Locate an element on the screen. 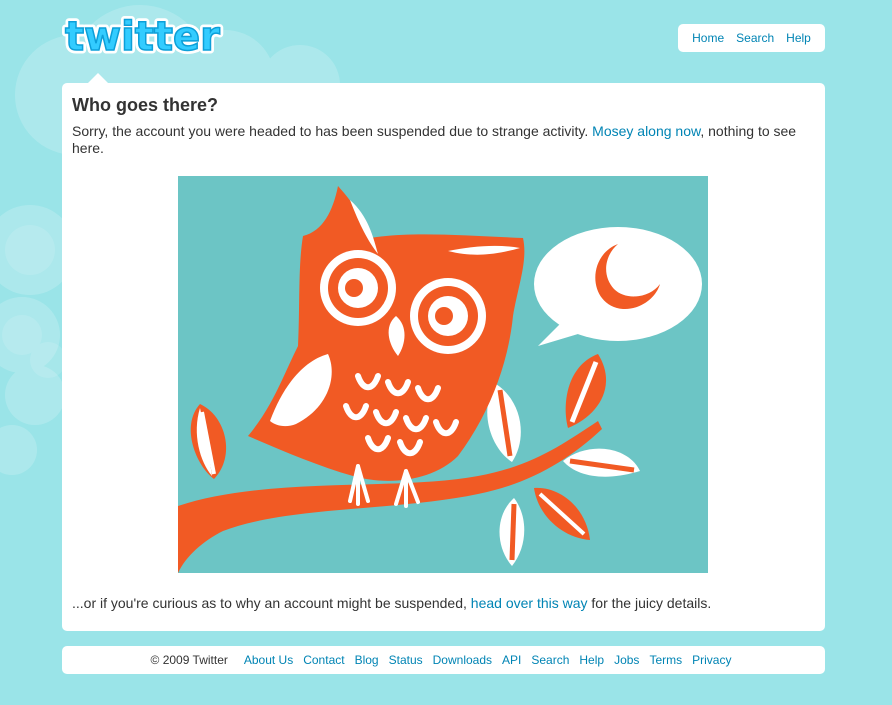  footer-link-status: Status is located at coordinates (406, 660).